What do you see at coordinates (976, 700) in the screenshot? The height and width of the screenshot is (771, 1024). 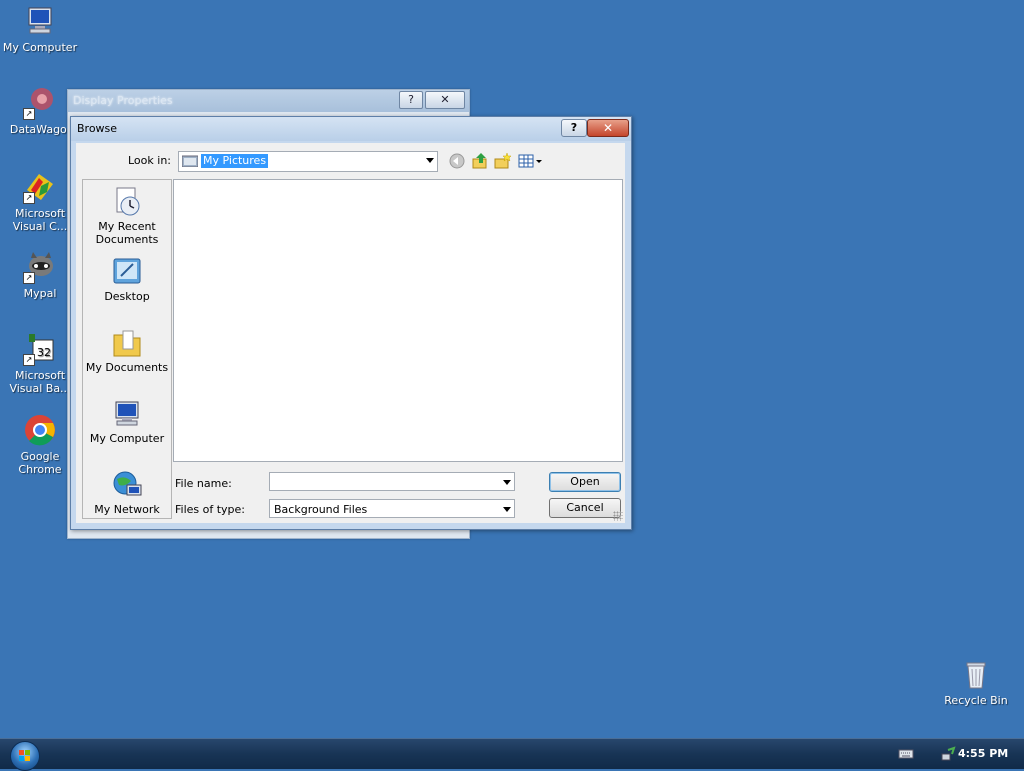 I see `desktop-icon-label: Recycle Bin` at bounding box center [976, 700].